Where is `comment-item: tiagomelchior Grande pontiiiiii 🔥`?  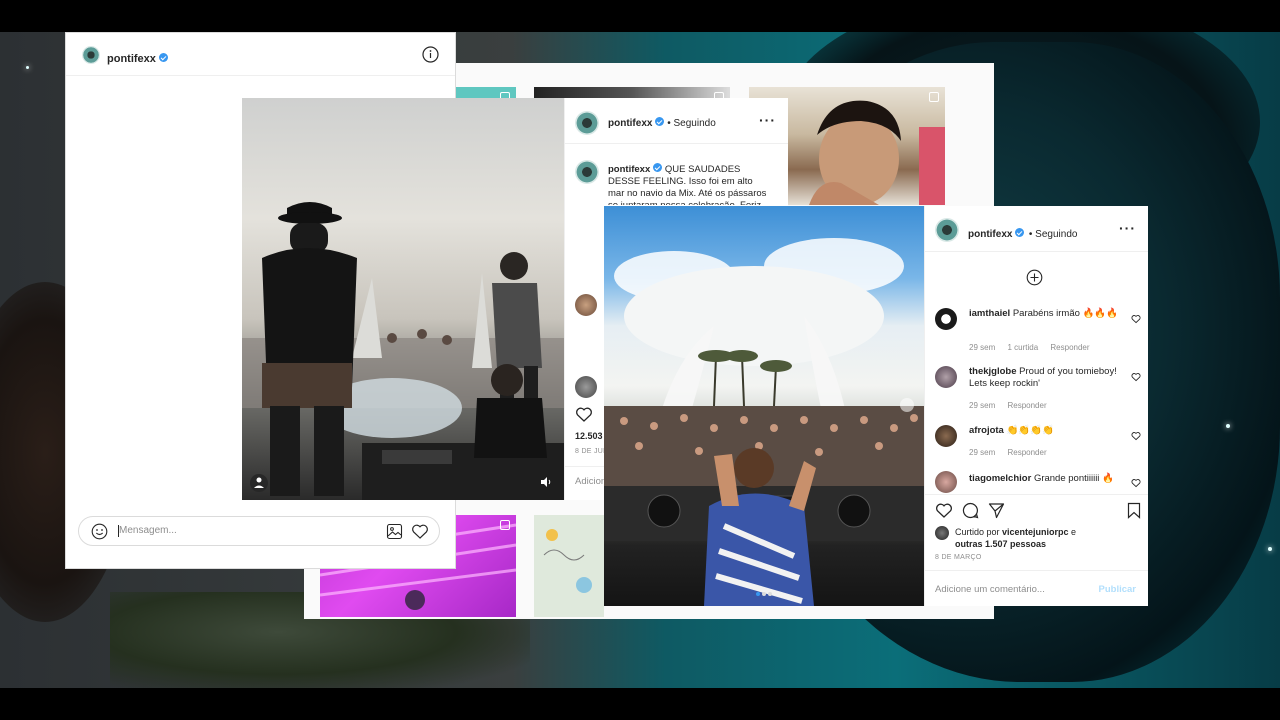
comment-item: tiagomelchior Grande pontiiiiii 🔥 is located at coordinates (1038, 482).